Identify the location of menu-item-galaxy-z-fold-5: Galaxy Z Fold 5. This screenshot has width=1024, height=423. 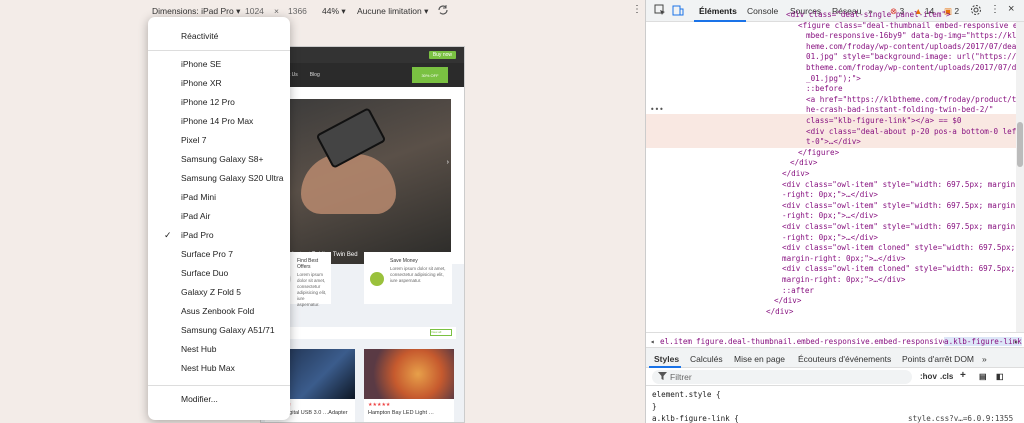
(211, 294).